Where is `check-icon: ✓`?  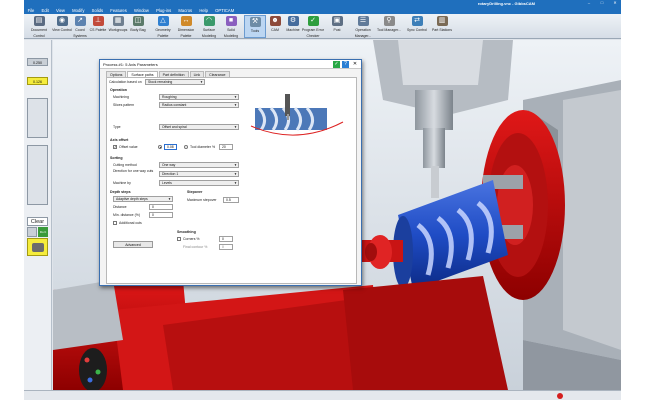 check-icon: ✓ is located at coordinates (313, 21).